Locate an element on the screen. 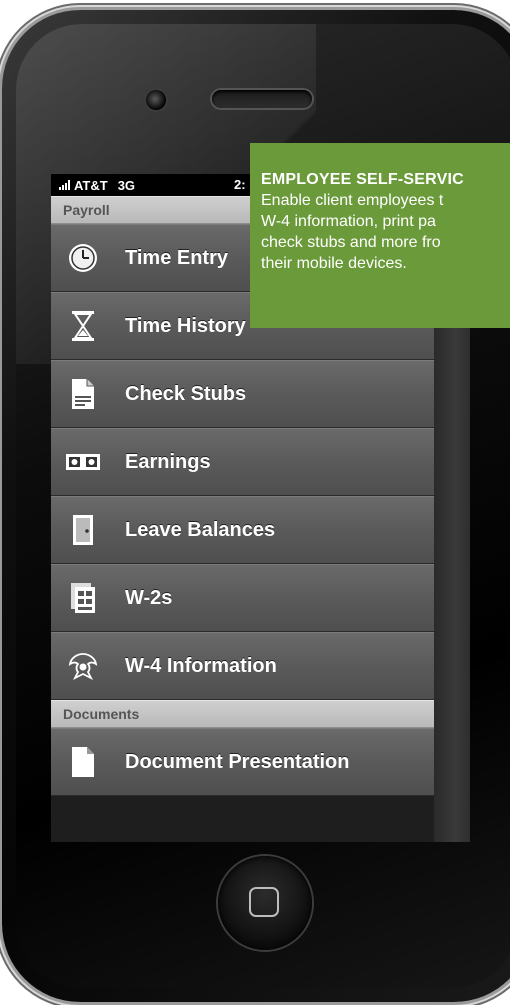  menu-item-label: Time History is located at coordinates (185, 325).